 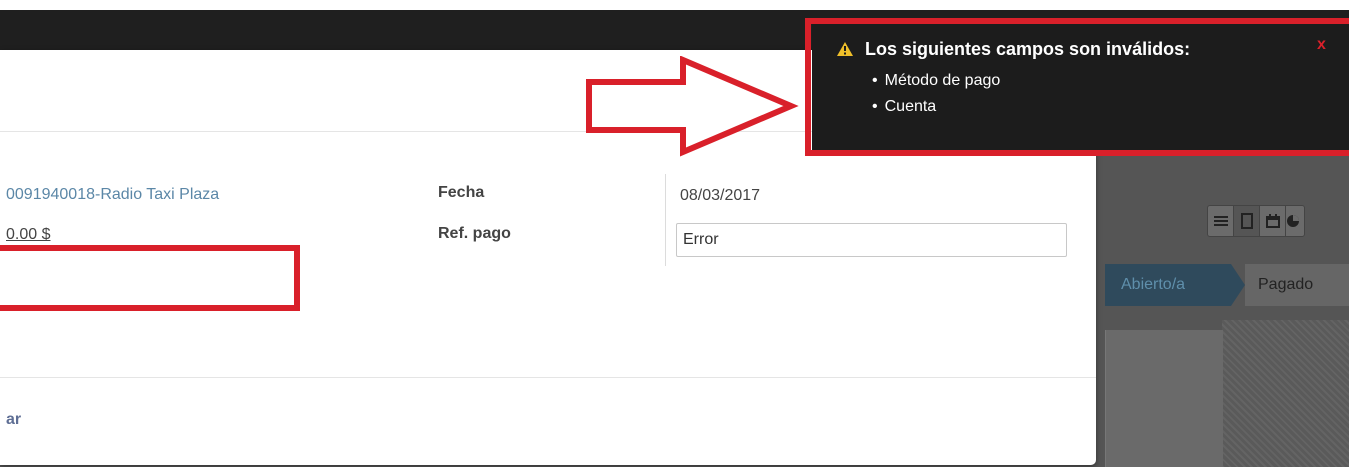 What do you see at coordinates (13, 420) in the screenshot?
I see `footer-action-link: ar` at bounding box center [13, 420].